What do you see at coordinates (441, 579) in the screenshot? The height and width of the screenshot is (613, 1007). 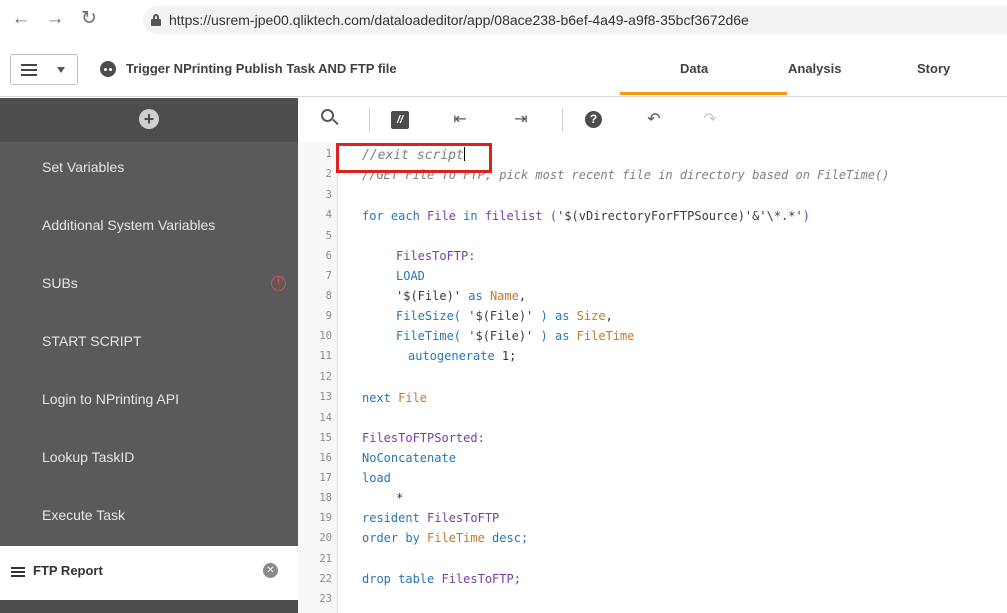 I see `code-line-22: drop table FilesToFTP;` at bounding box center [441, 579].